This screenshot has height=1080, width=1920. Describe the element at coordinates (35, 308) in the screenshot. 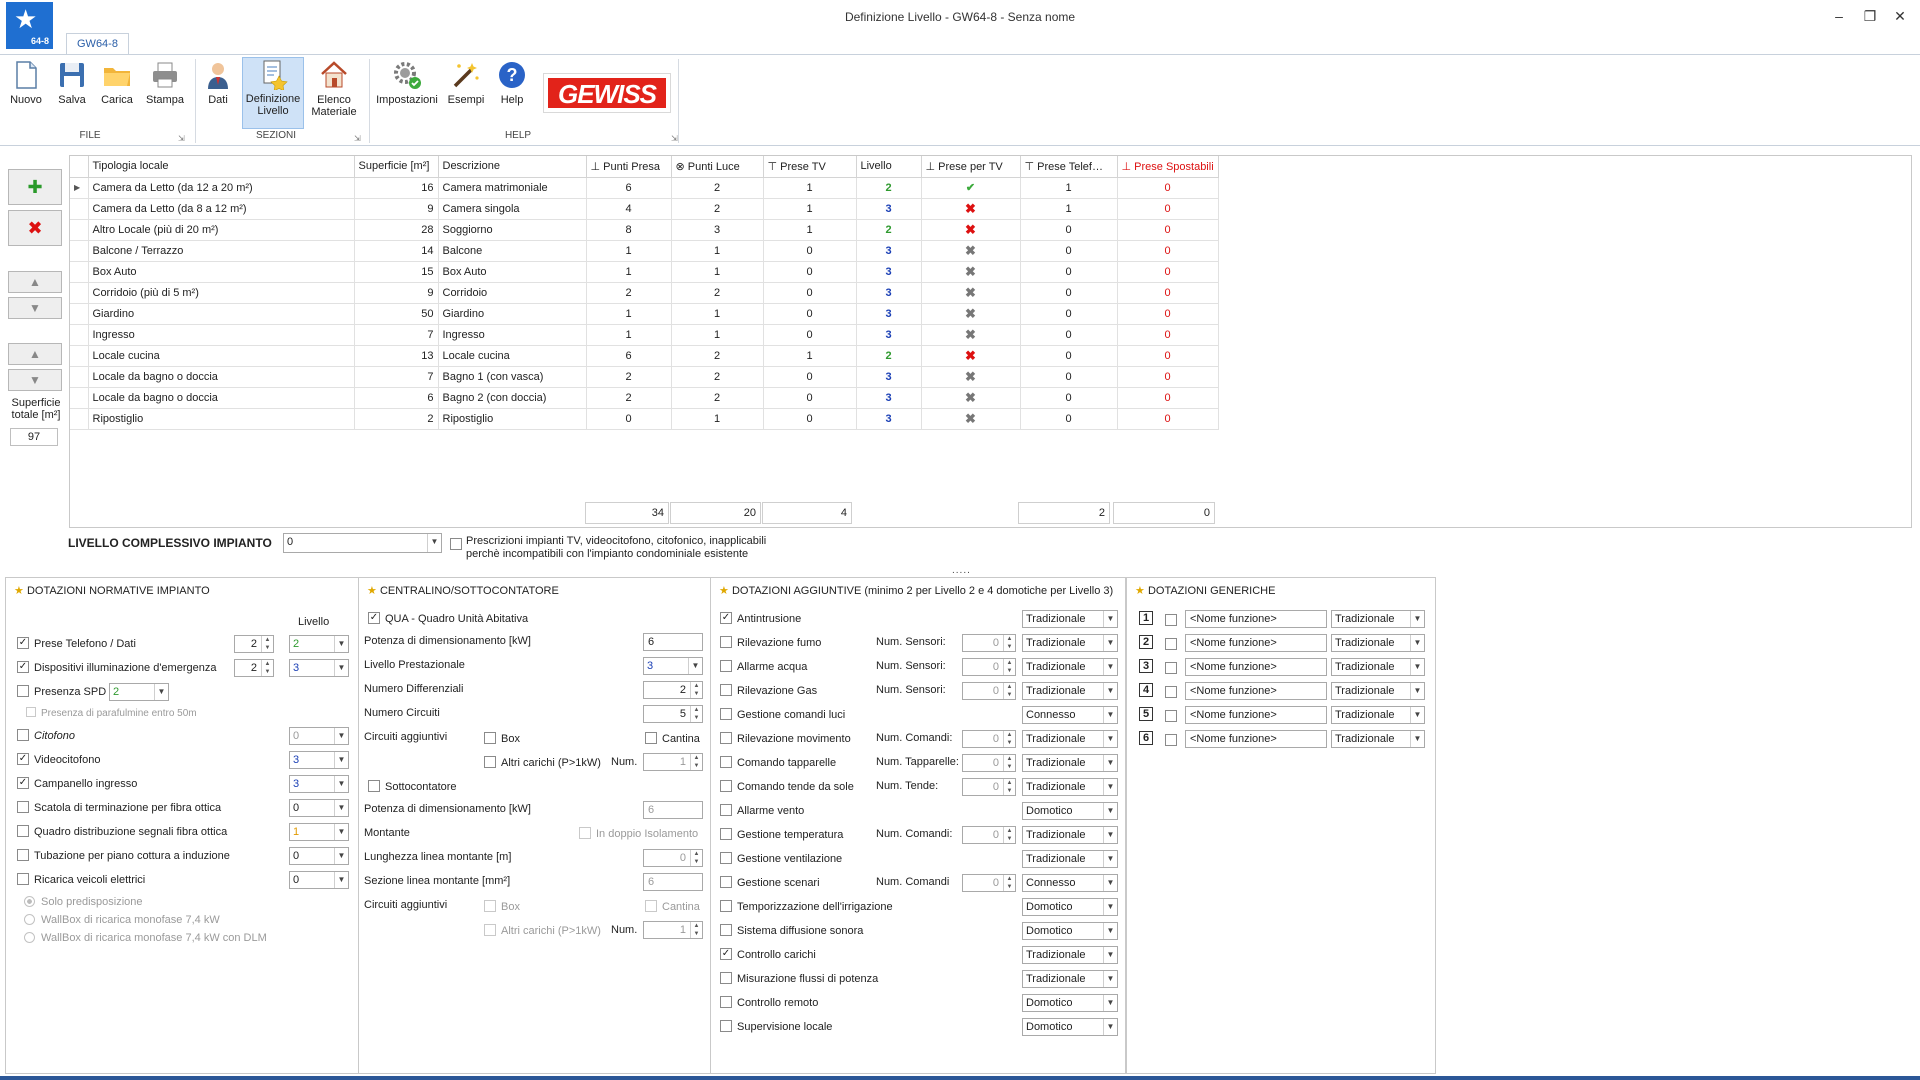

I see `move-down-button: ▼` at that location.